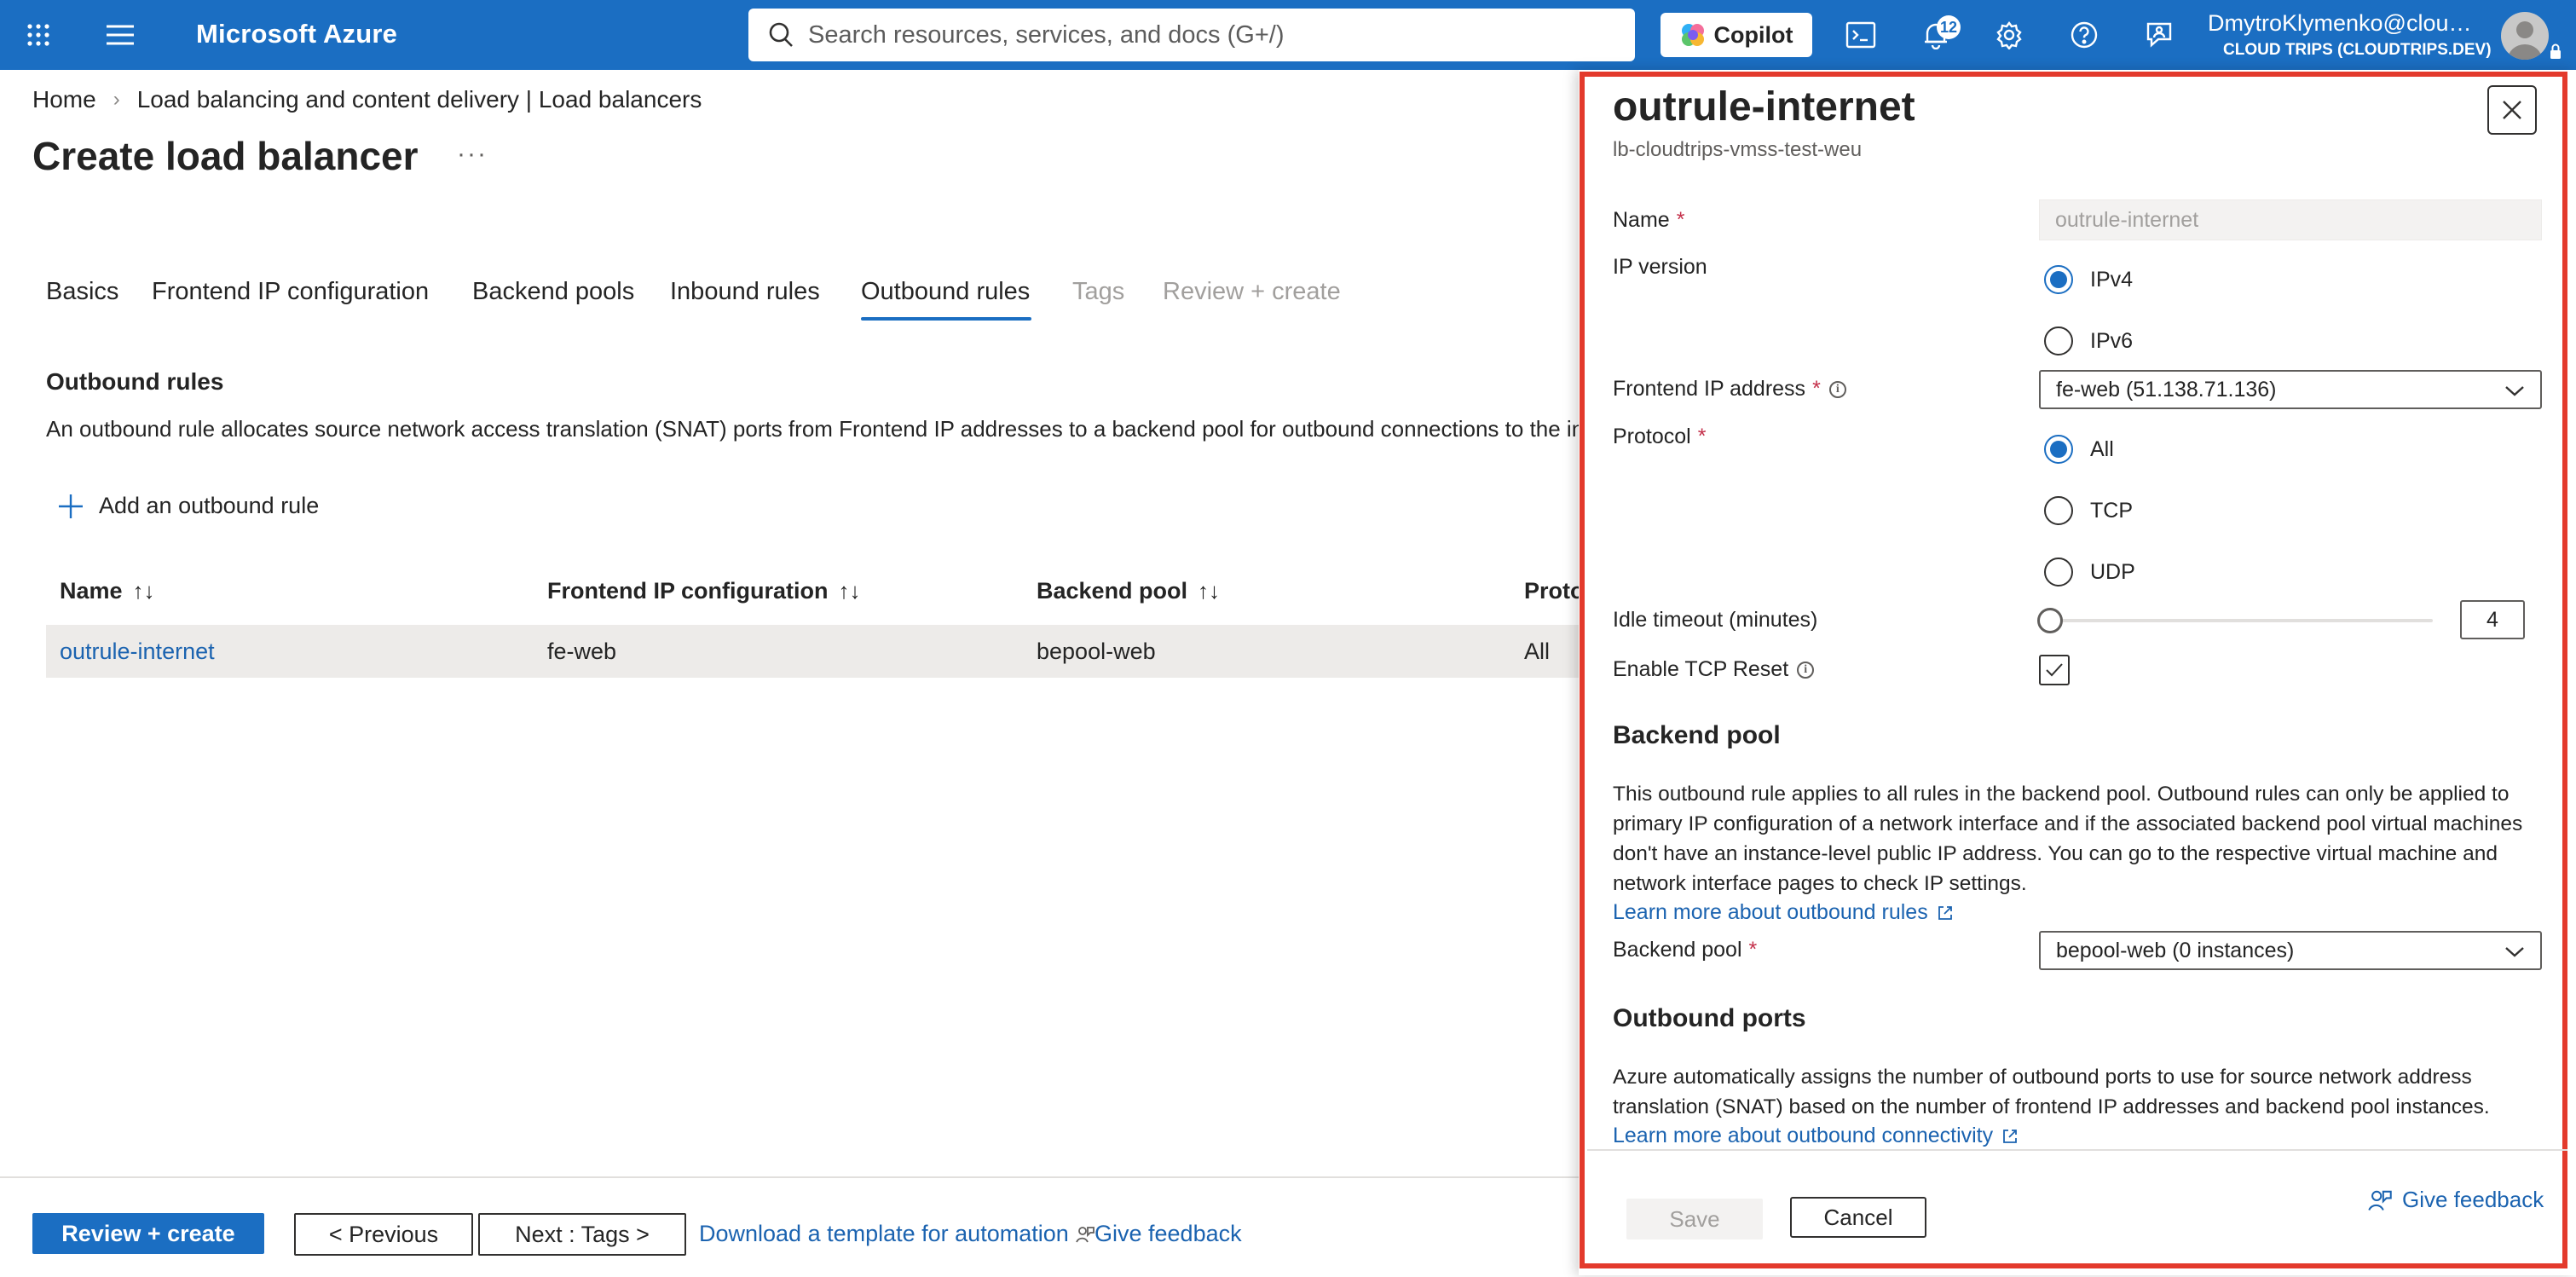 The width and height of the screenshot is (2576, 1277). I want to click on avatar, so click(2525, 36).